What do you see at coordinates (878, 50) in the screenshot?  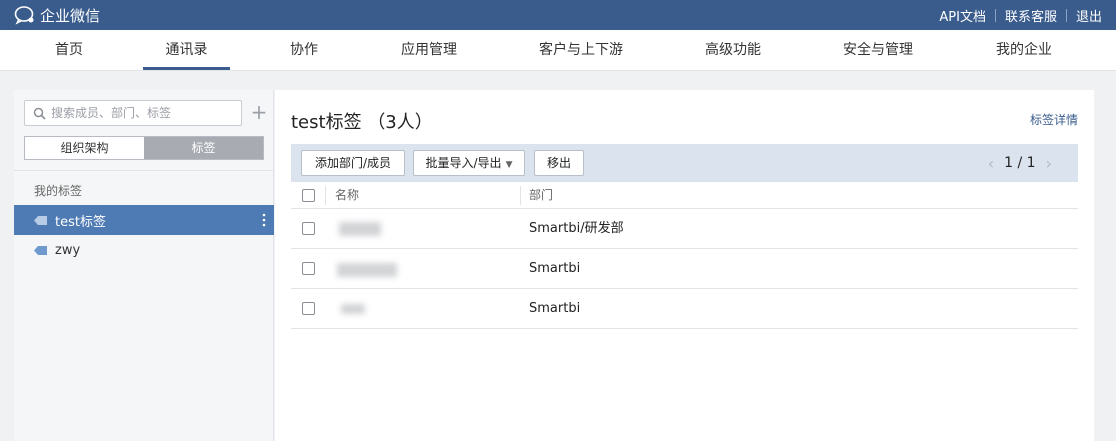 I see `nav-security: 安全与管理` at bounding box center [878, 50].